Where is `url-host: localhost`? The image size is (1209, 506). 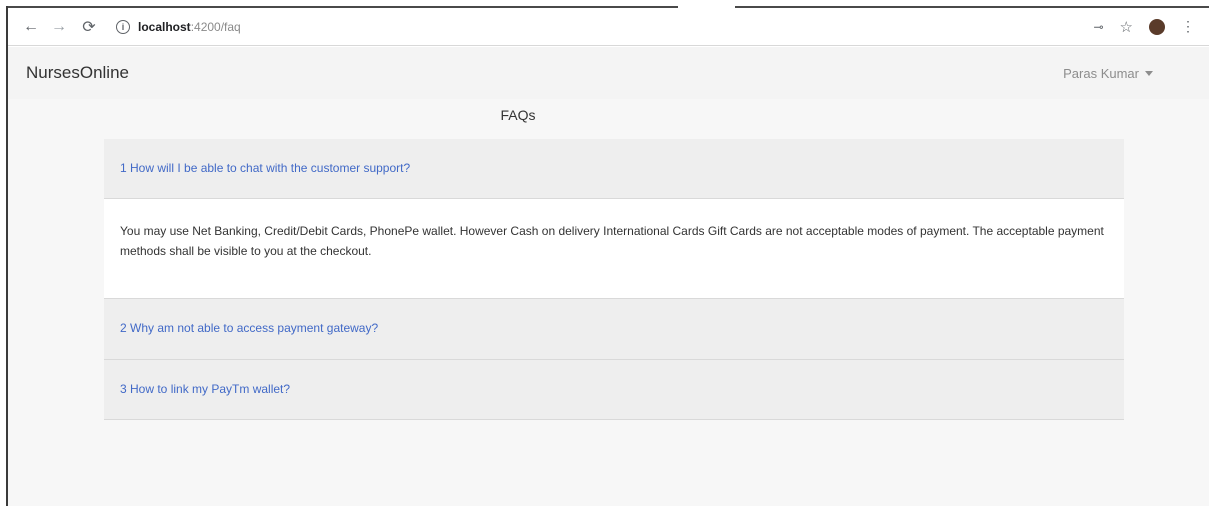
url-host: localhost is located at coordinates (164, 26).